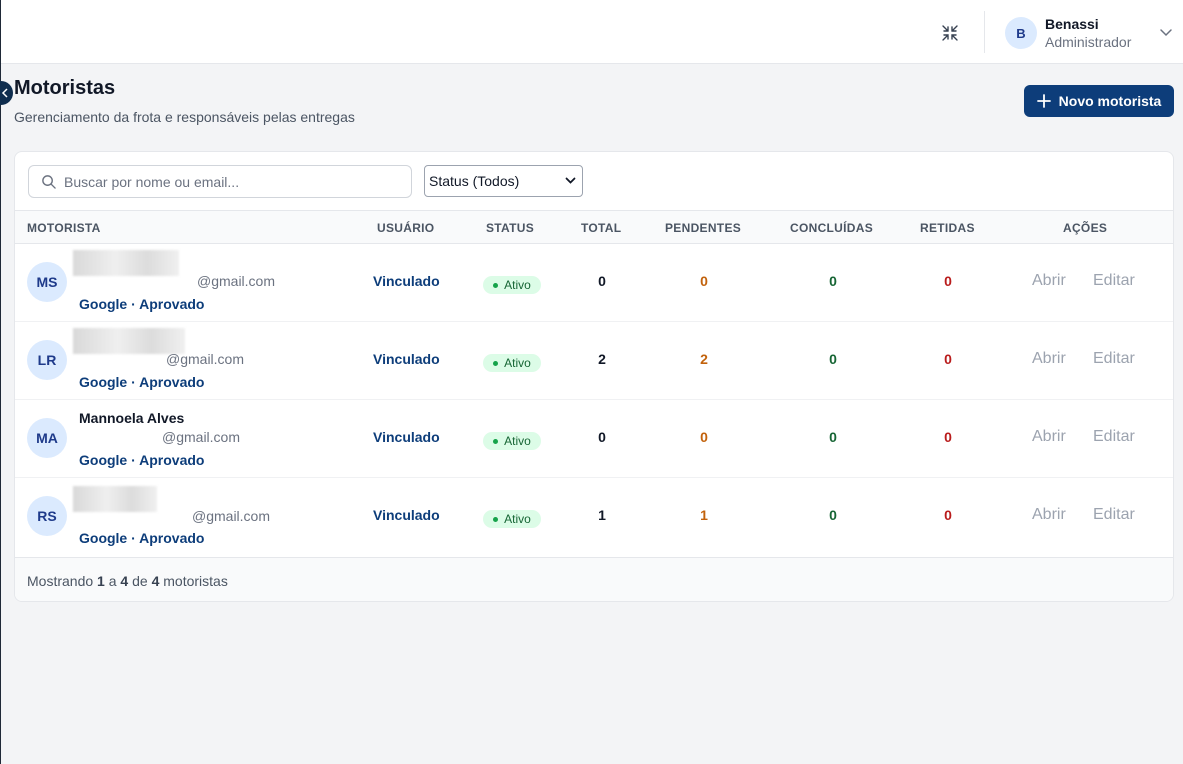 The height and width of the screenshot is (764, 1183). I want to click on sidebar-toggle-button, so click(6, 93).